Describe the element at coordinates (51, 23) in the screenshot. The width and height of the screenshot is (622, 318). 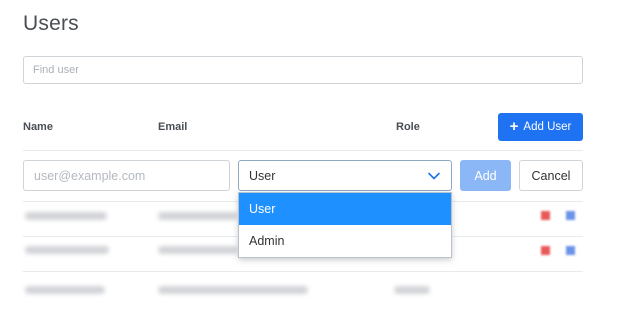
I see `page-title: Users` at that location.